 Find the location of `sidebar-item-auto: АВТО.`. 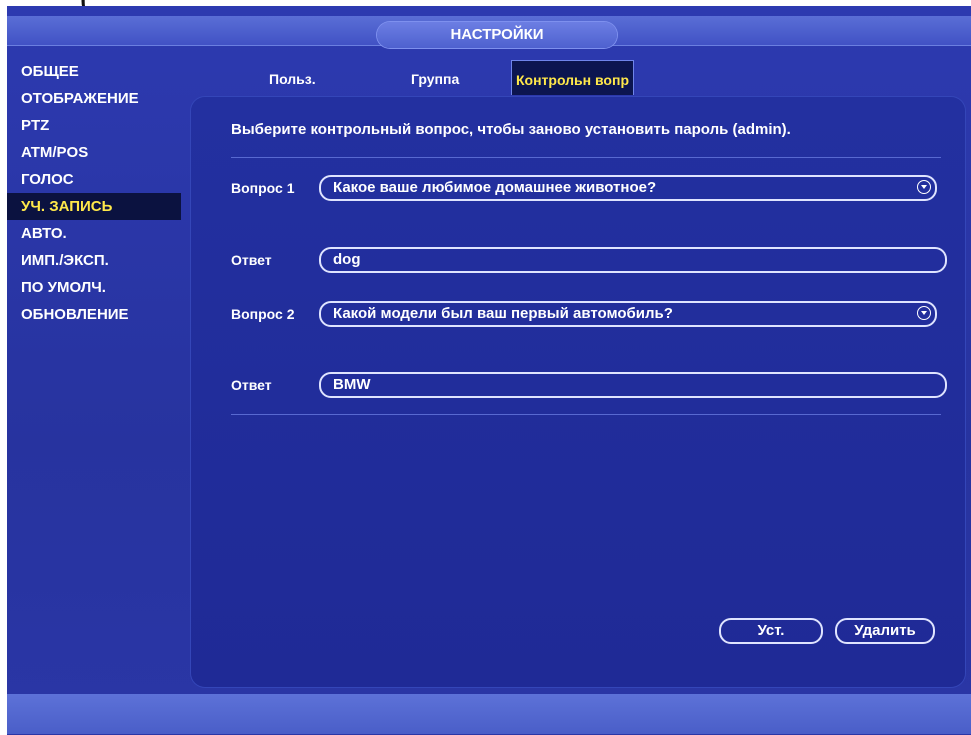

sidebar-item-auto: АВТО. is located at coordinates (97, 233).